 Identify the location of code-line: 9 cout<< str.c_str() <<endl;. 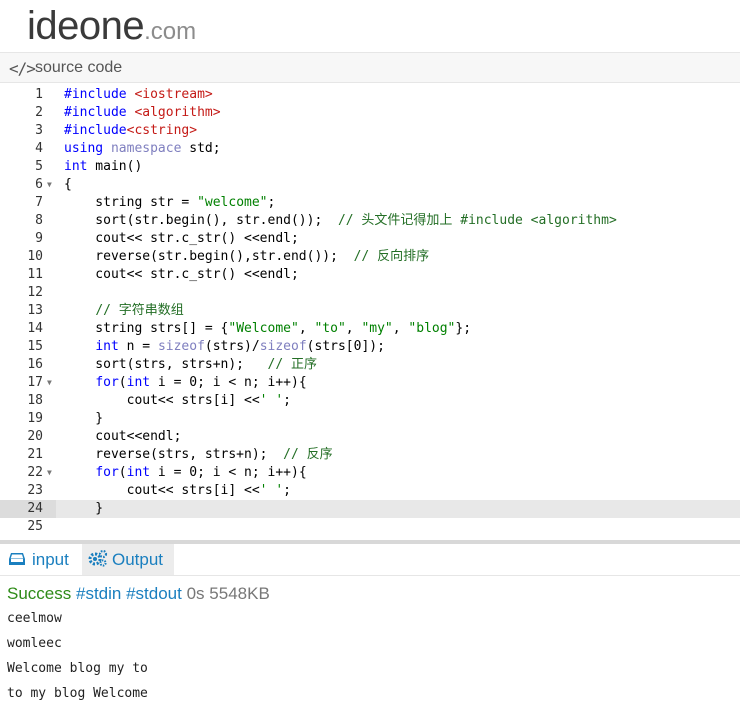
(370, 239).